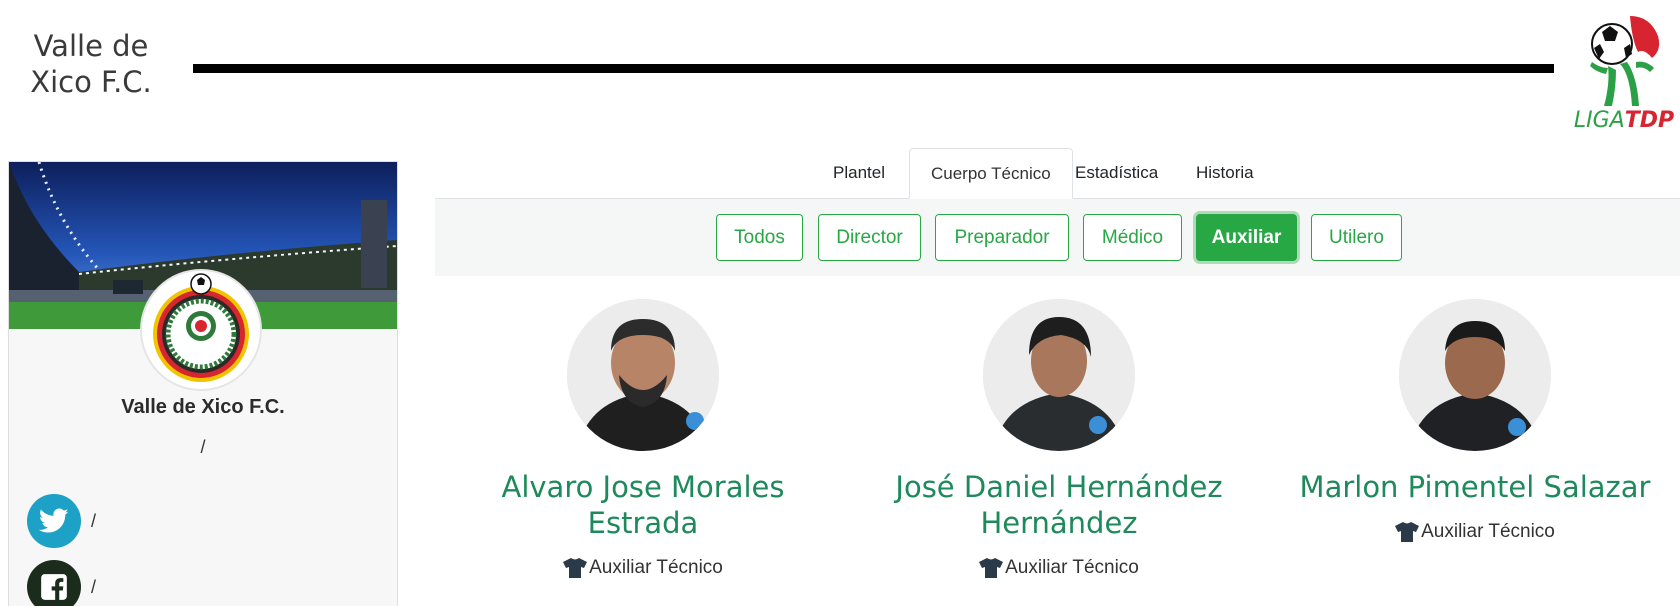  What do you see at coordinates (1132, 237) in the screenshot?
I see `filter-medico-button: Médico` at bounding box center [1132, 237].